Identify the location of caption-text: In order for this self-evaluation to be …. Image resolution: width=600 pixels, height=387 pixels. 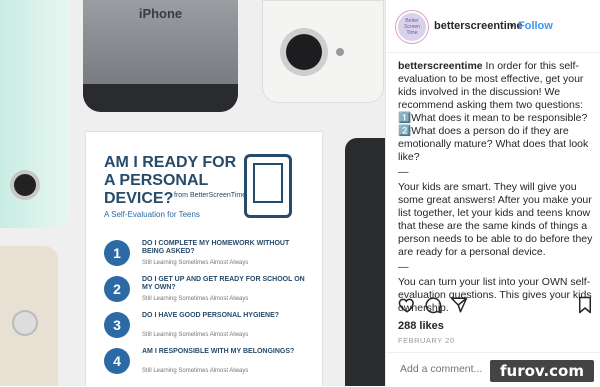
(493, 111).